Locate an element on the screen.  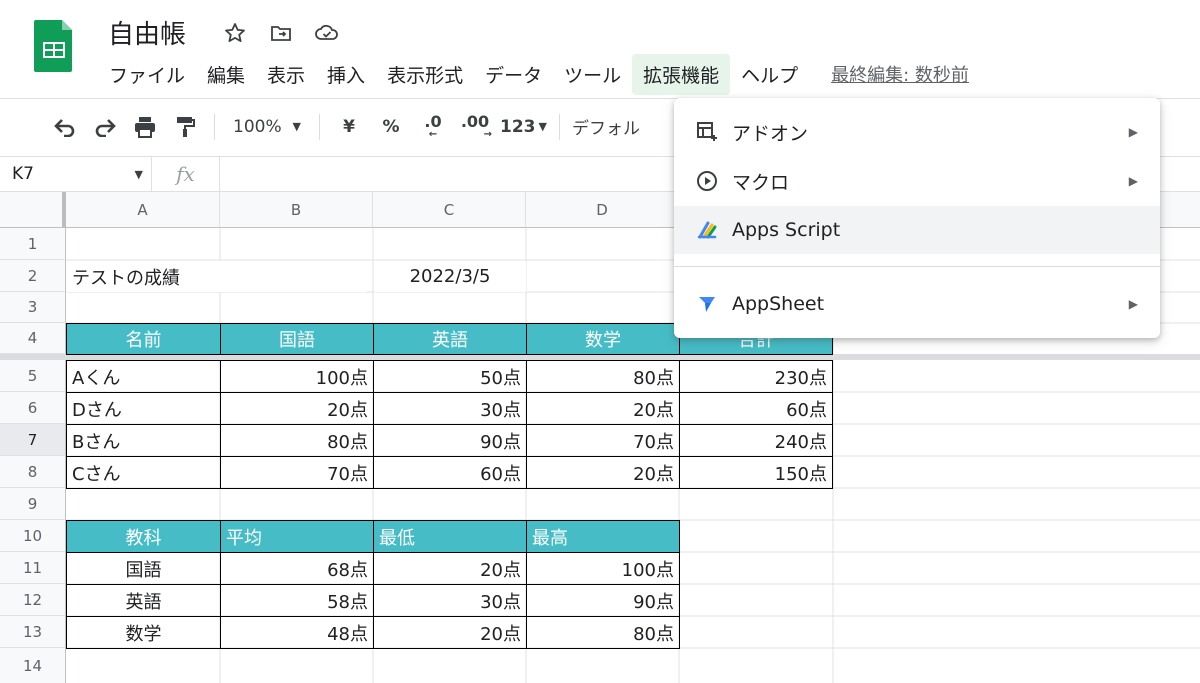
document-title: 自由帳 is located at coordinates (147, 32).